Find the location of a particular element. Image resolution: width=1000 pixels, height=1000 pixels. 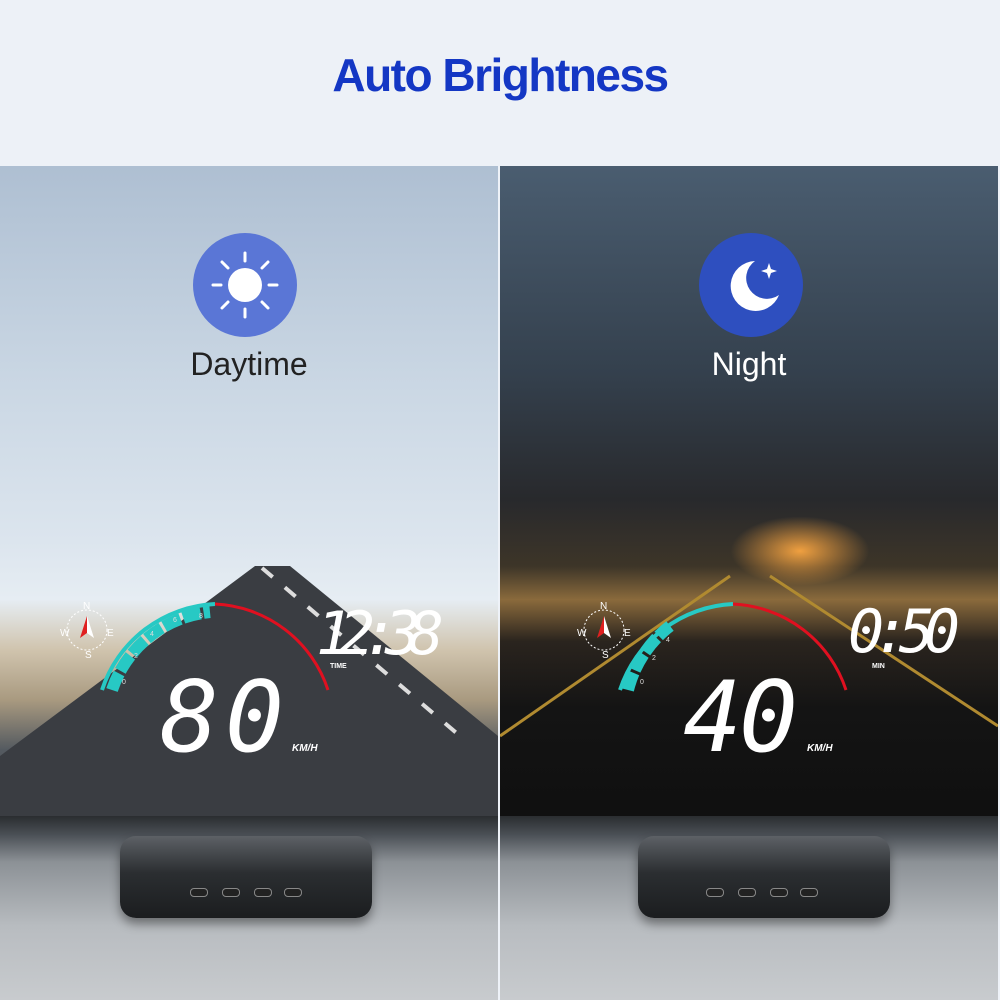

hud-display: N E S W 0 2 4 6 8 12:38 TIME 80 KM/H is located at coordinates (252, 687).